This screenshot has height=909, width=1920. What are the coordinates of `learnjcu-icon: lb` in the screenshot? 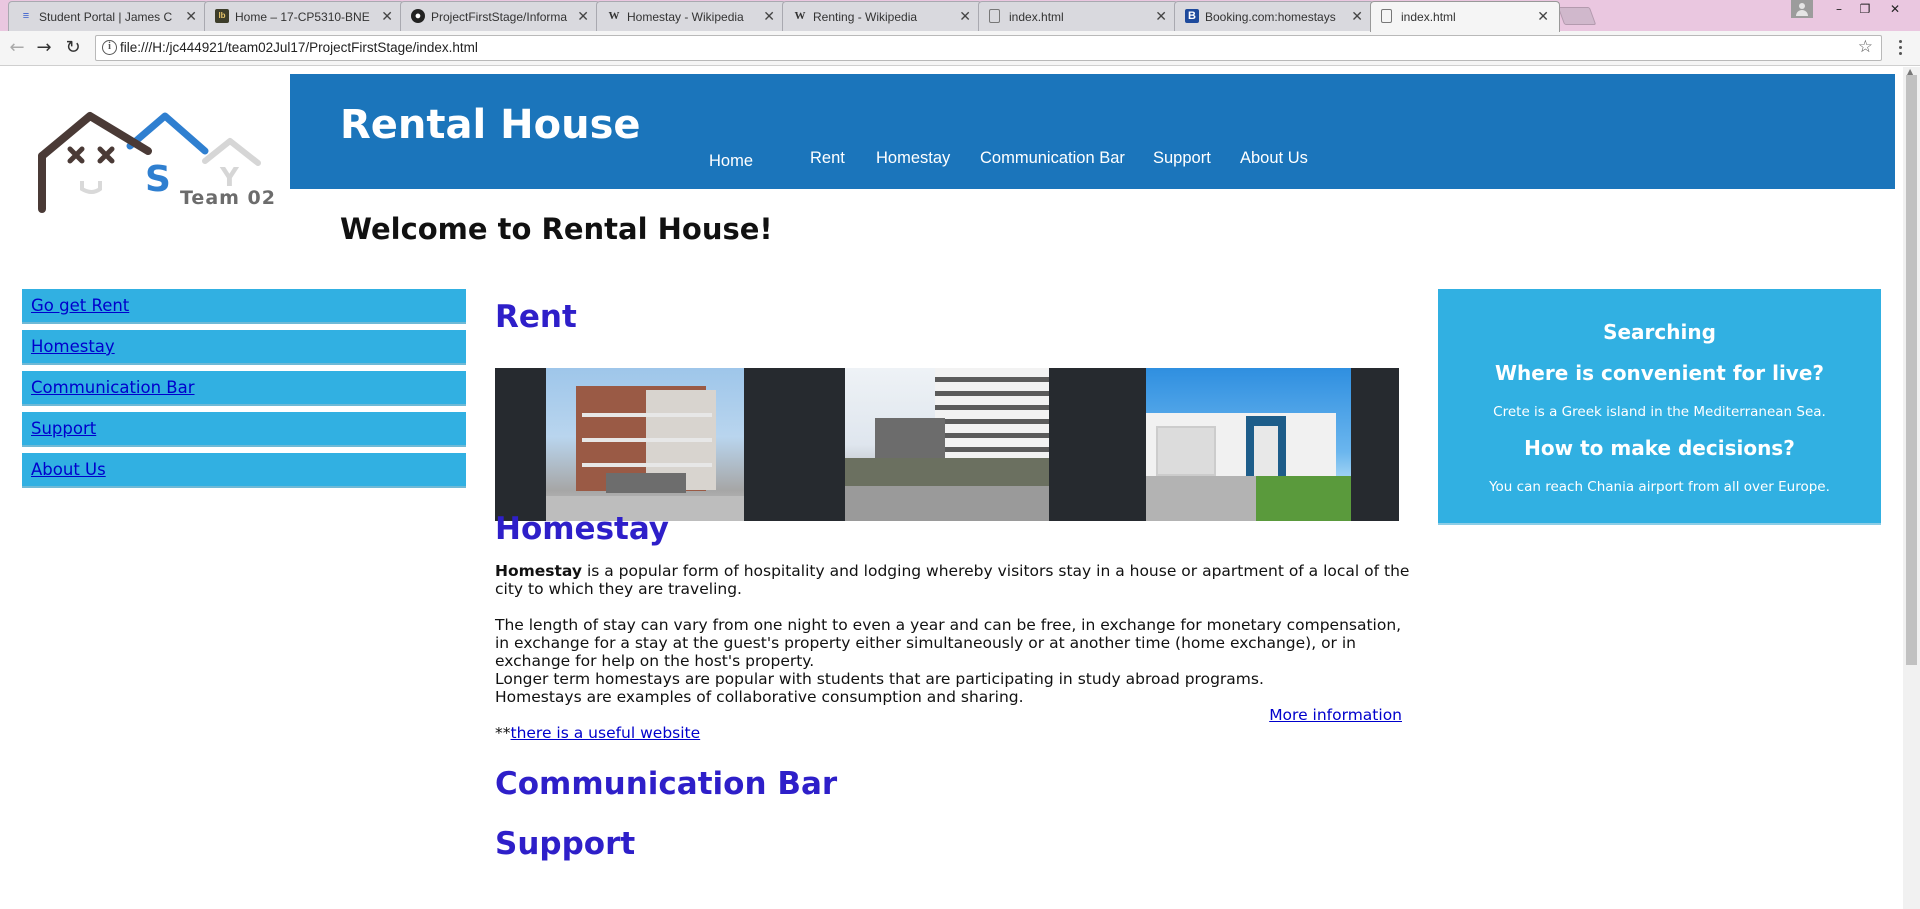 It's located at (222, 16).